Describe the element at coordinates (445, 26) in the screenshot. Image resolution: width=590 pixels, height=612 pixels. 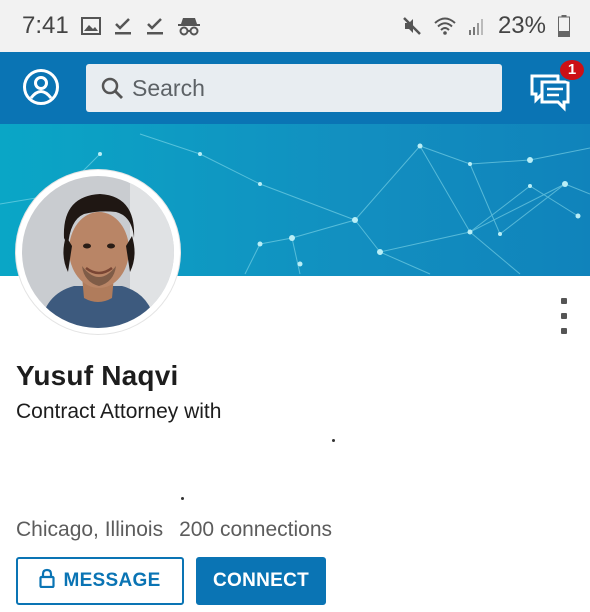
I see `wifi-icon` at that location.